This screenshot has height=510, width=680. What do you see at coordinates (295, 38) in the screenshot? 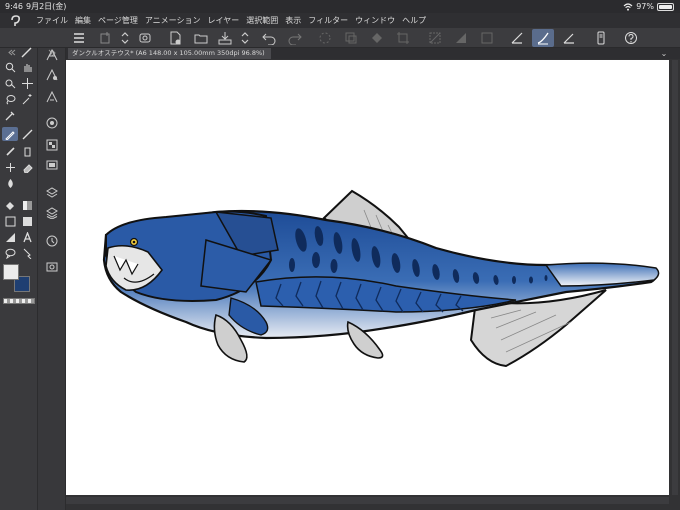
I see `redo-icon` at bounding box center [295, 38].